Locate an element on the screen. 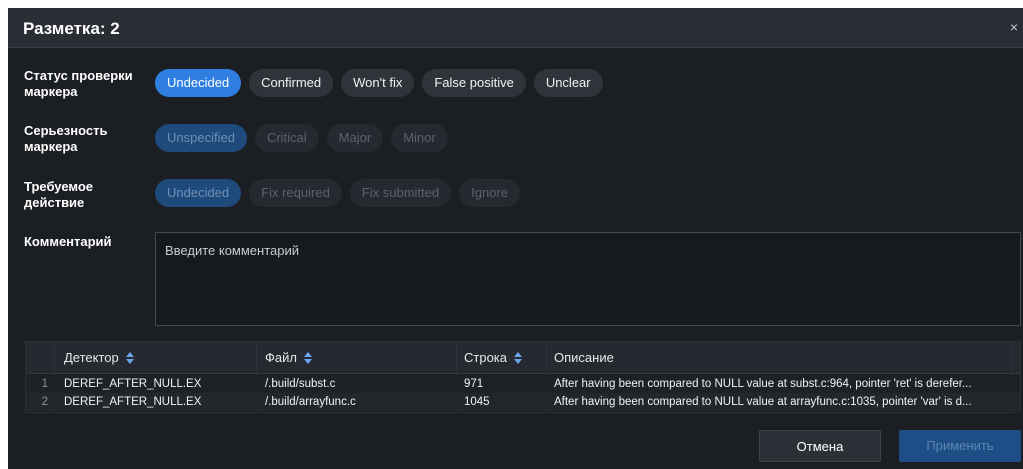  column-header-line: Строка is located at coordinates (493, 358).